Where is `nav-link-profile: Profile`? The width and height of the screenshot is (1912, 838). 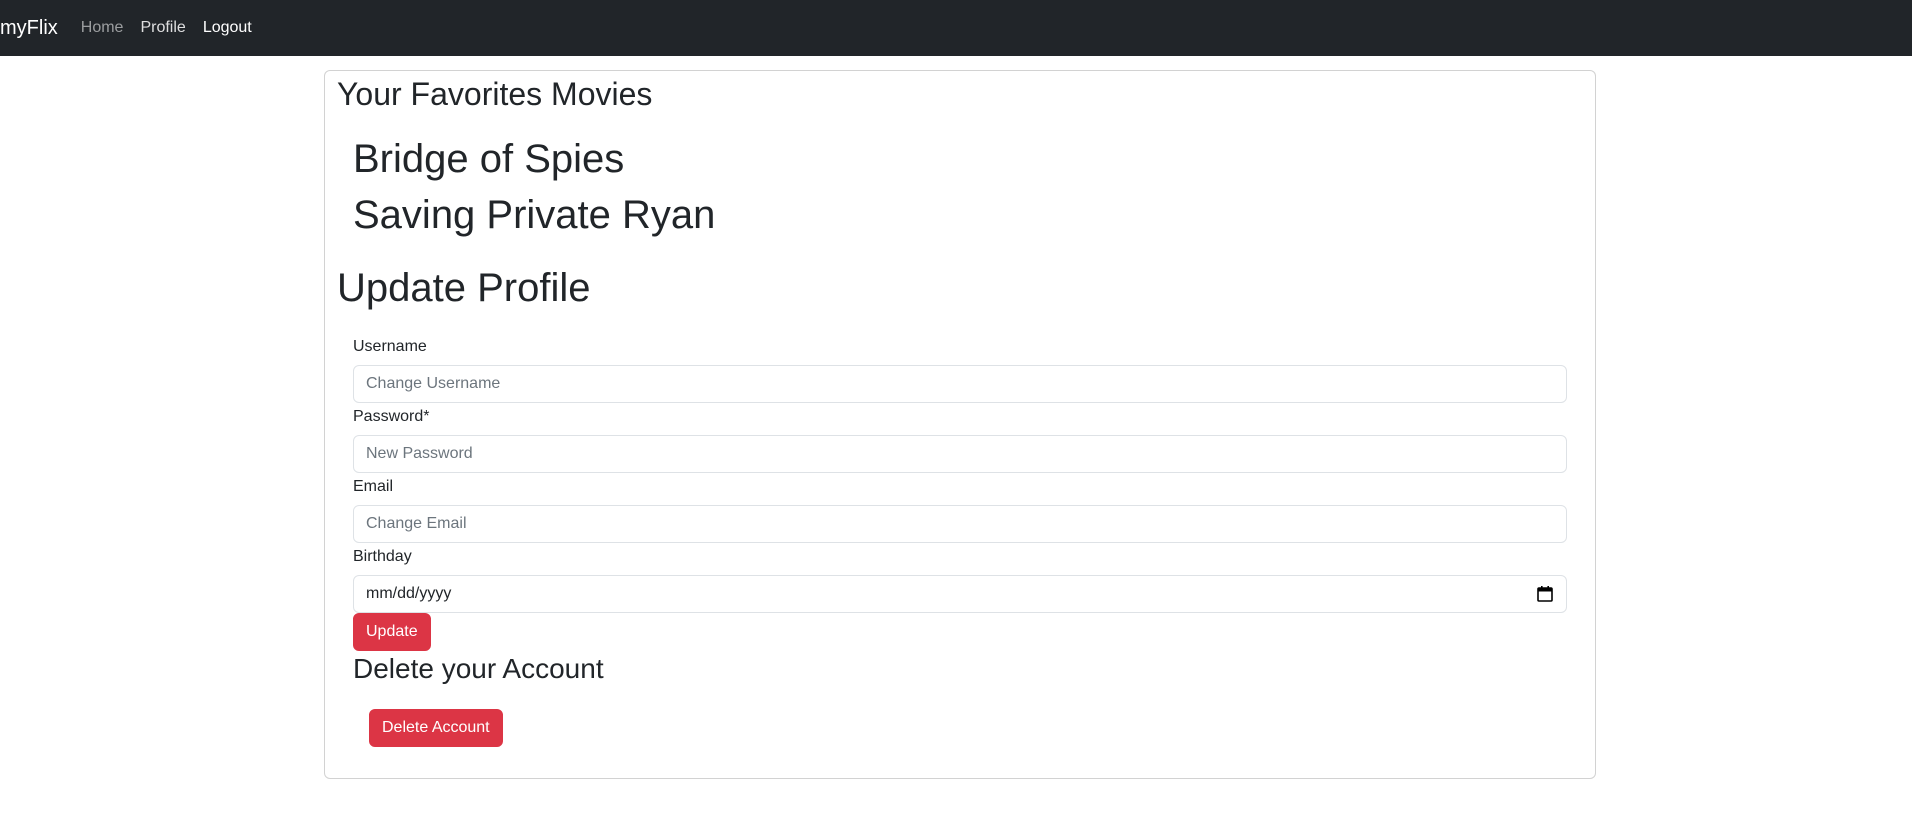 nav-link-profile: Profile is located at coordinates (162, 28).